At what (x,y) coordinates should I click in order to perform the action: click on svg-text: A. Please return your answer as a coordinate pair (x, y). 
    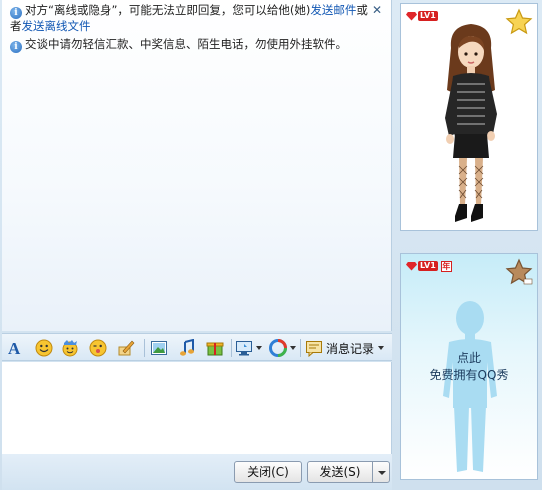
    Looking at the image, I should click on (14, 348).